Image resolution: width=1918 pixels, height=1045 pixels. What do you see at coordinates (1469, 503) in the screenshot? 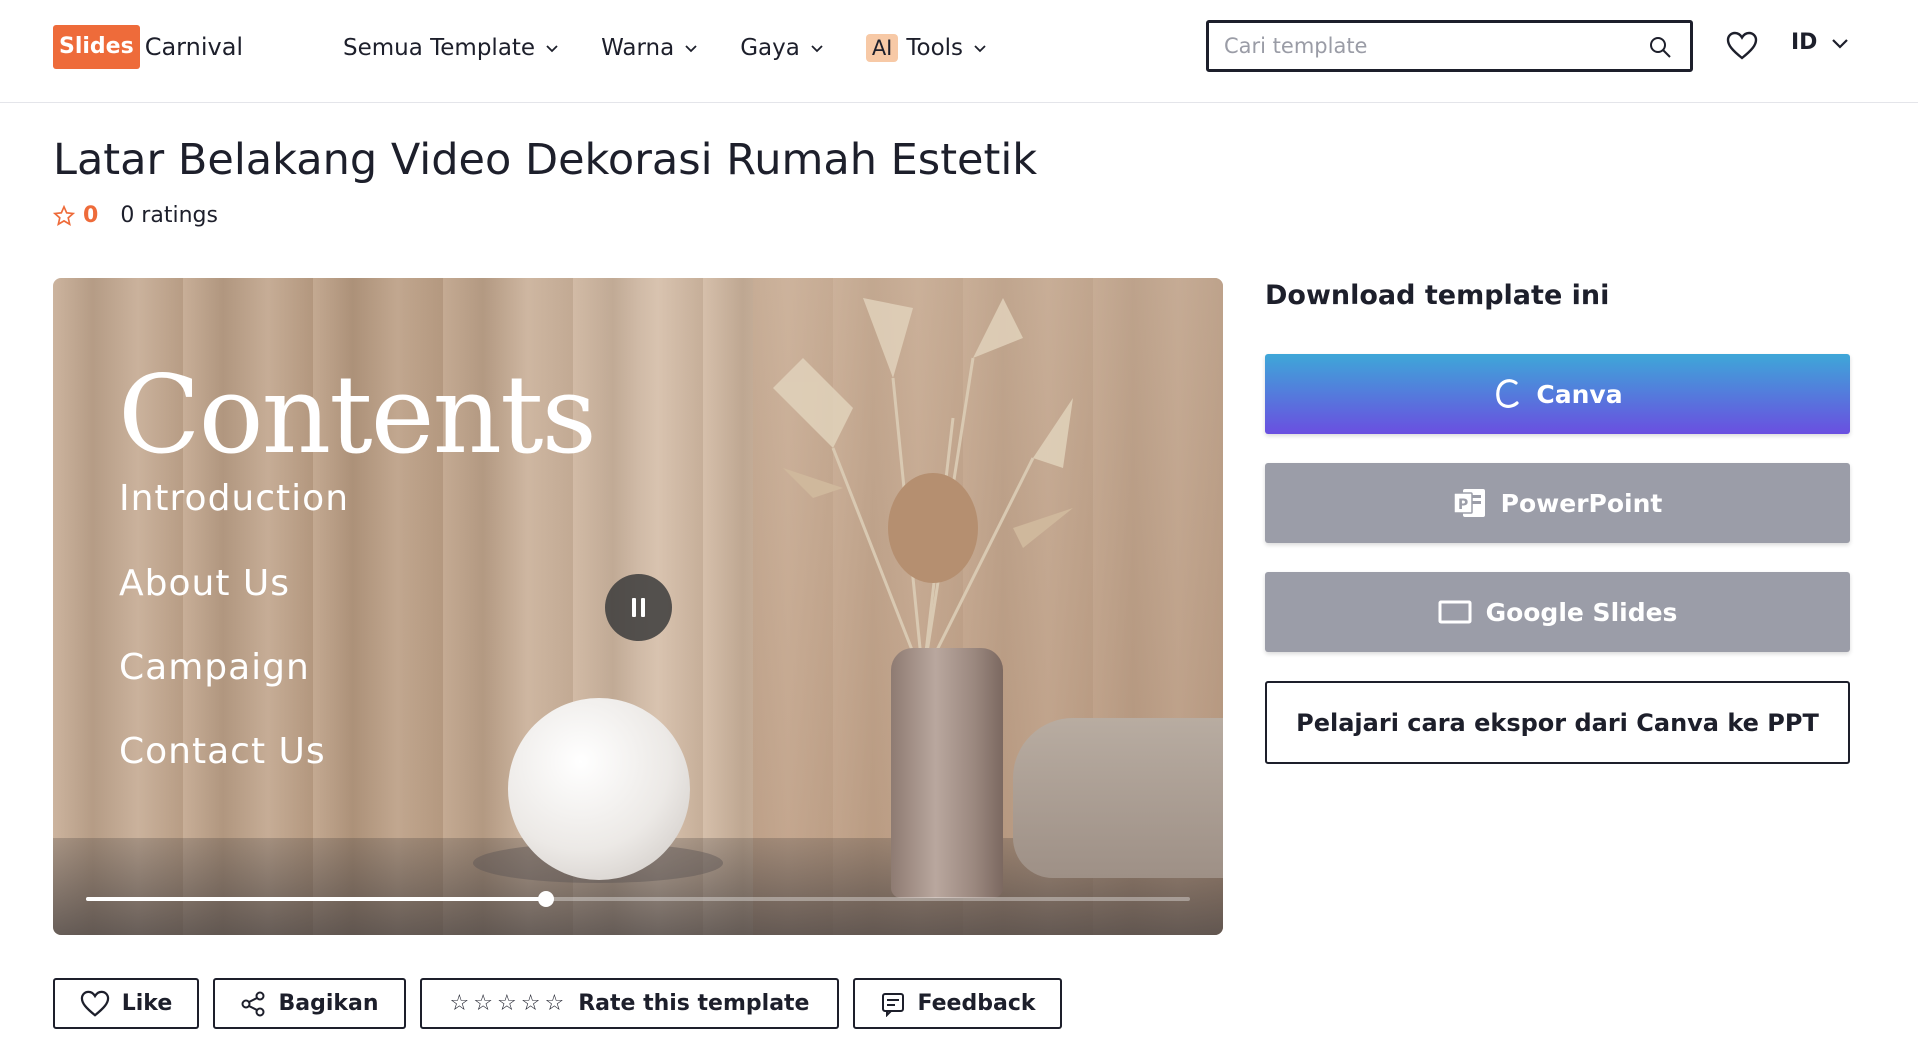
I see `powerpoint-icon: P` at bounding box center [1469, 503].